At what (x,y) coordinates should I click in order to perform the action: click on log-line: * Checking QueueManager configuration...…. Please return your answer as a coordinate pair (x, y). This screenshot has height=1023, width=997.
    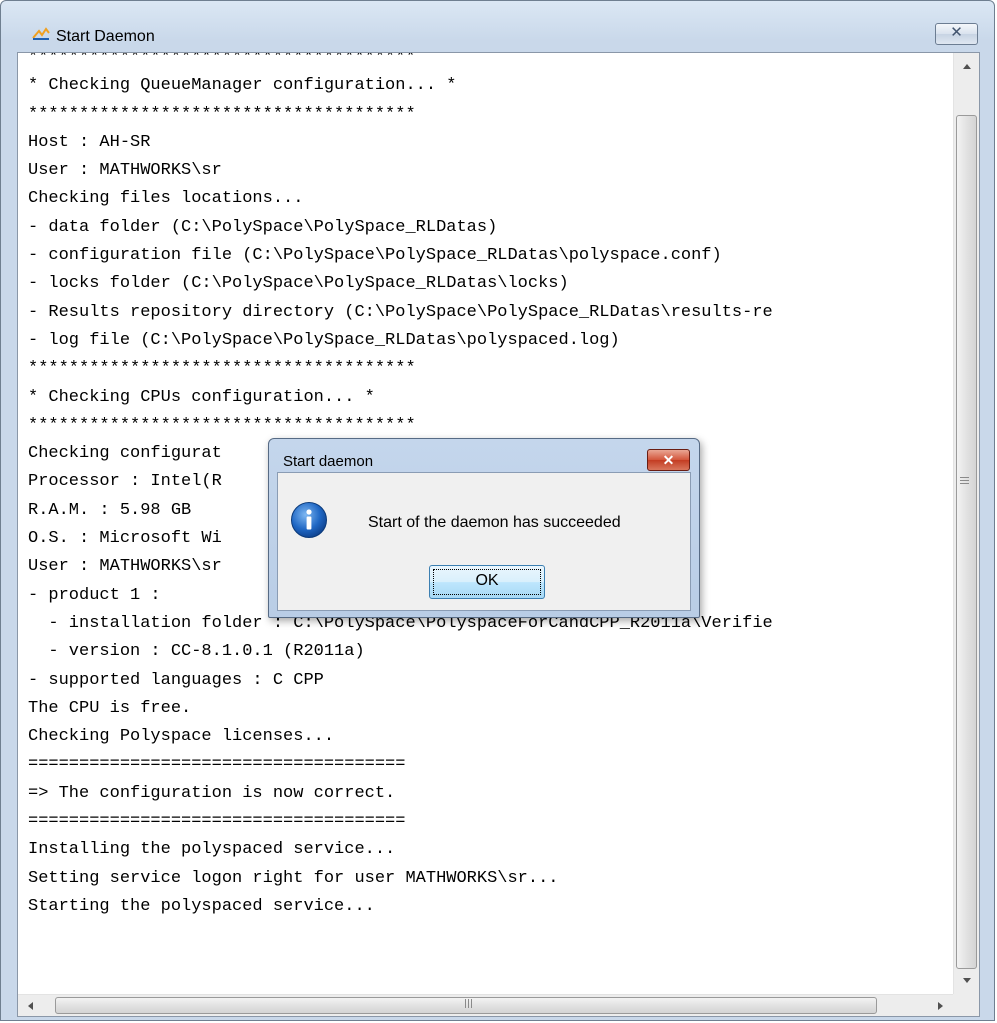
    Looking at the image, I should click on (242, 86).